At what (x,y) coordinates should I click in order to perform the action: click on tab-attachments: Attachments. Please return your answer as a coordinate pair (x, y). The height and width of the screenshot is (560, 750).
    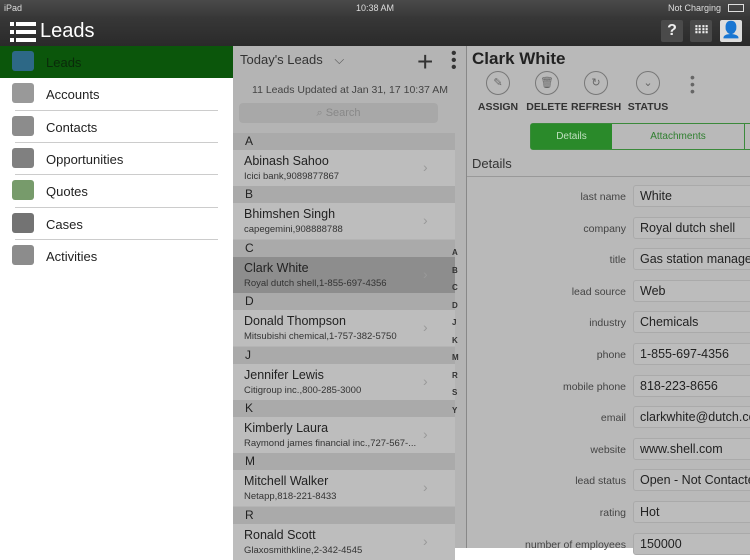
    Looking at the image, I should click on (678, 136).